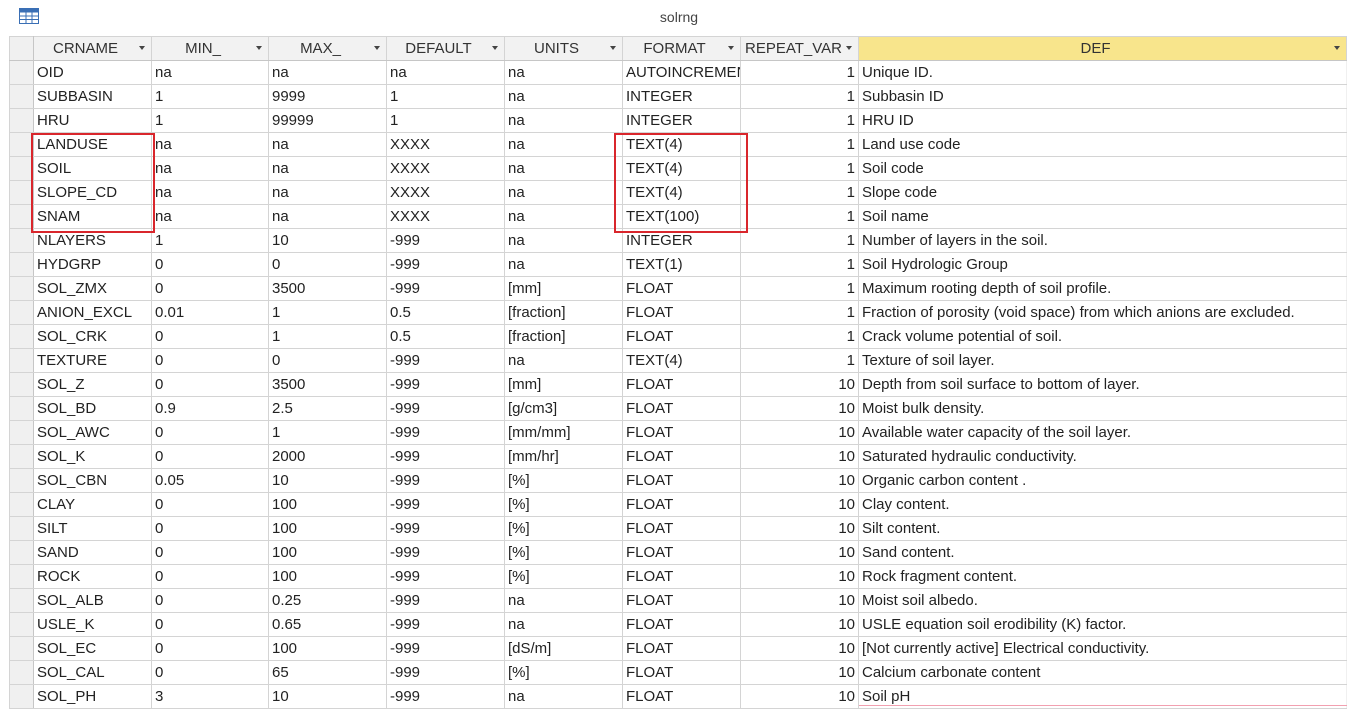 This screenshot has height=709, width=1358. I want to click on cell-crname: CLAY, so click(92, 504).